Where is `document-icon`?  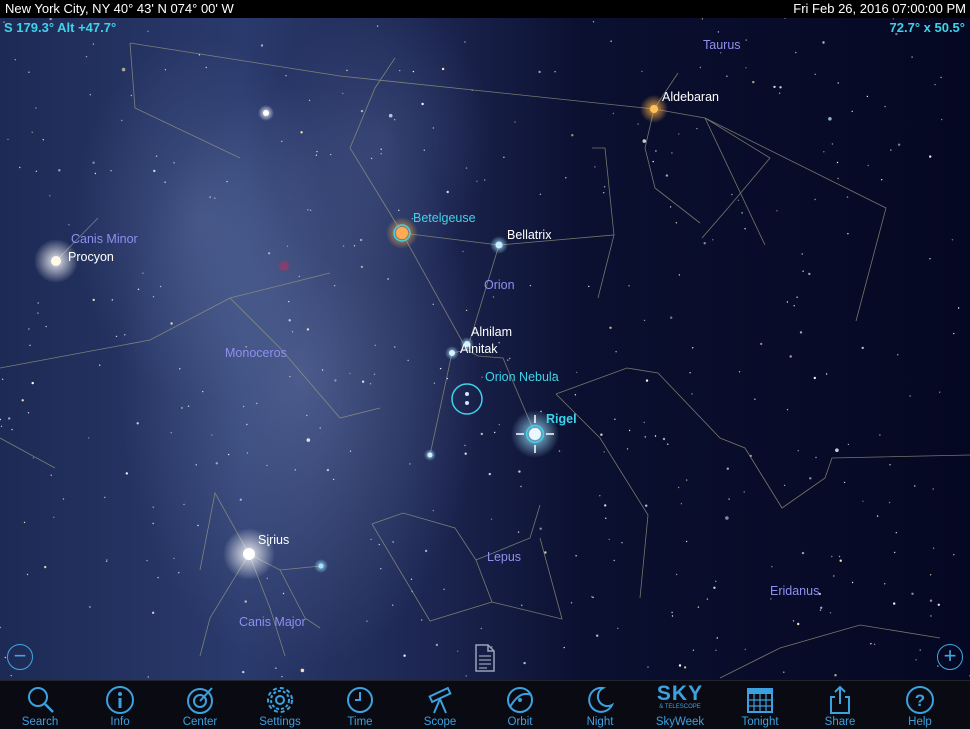 document-icon is located at coordinates (485, 658).